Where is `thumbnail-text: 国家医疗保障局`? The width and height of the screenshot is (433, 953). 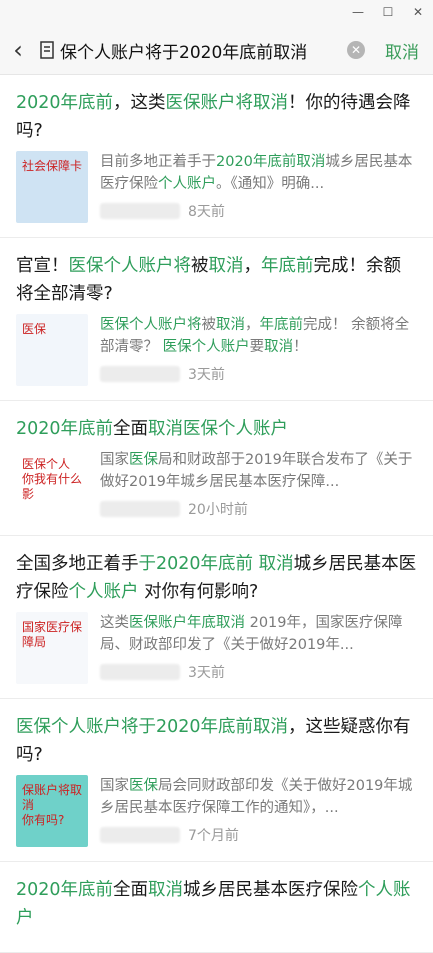
thumbnail-text: 国家医疗保障局 is located at coordinates (52, 634).